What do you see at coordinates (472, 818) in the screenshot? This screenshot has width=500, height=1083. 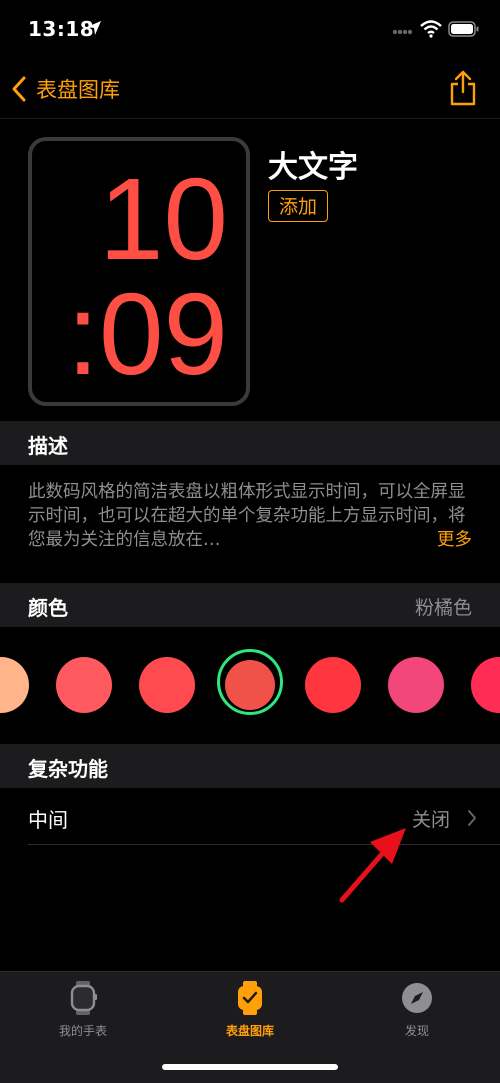 I see `chevron-right-icon` at bounding box center [472, 818].